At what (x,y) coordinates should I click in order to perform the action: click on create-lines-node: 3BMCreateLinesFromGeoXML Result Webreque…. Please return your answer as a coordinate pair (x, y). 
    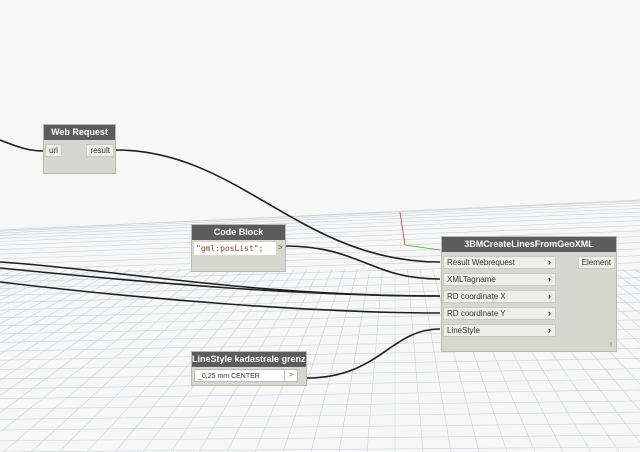
    Looking at the image, I should click on (529, 294).